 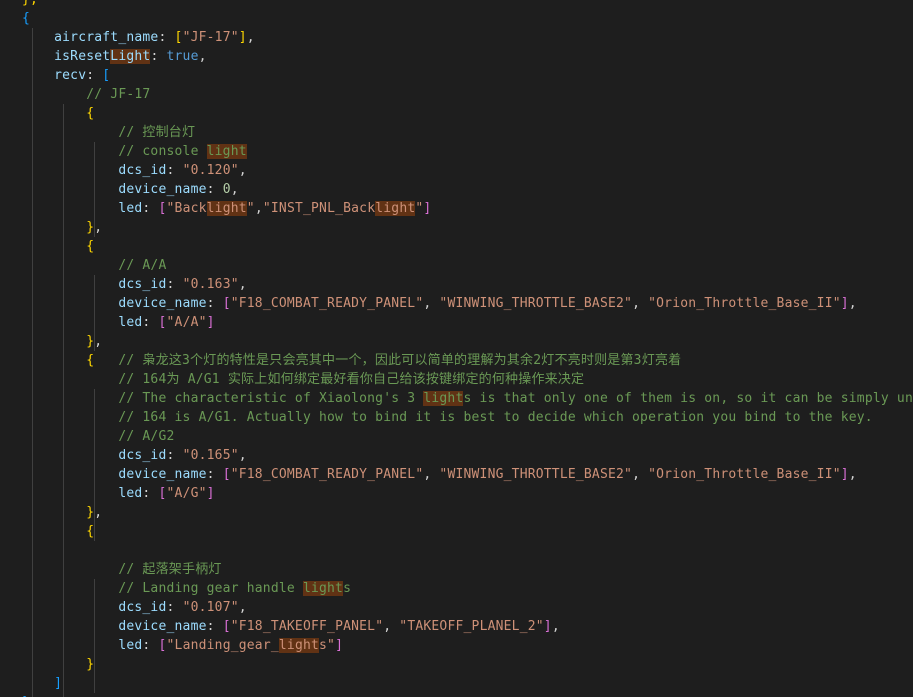 I want to click on code-line: // A/G2, so click(x=98, y=436).